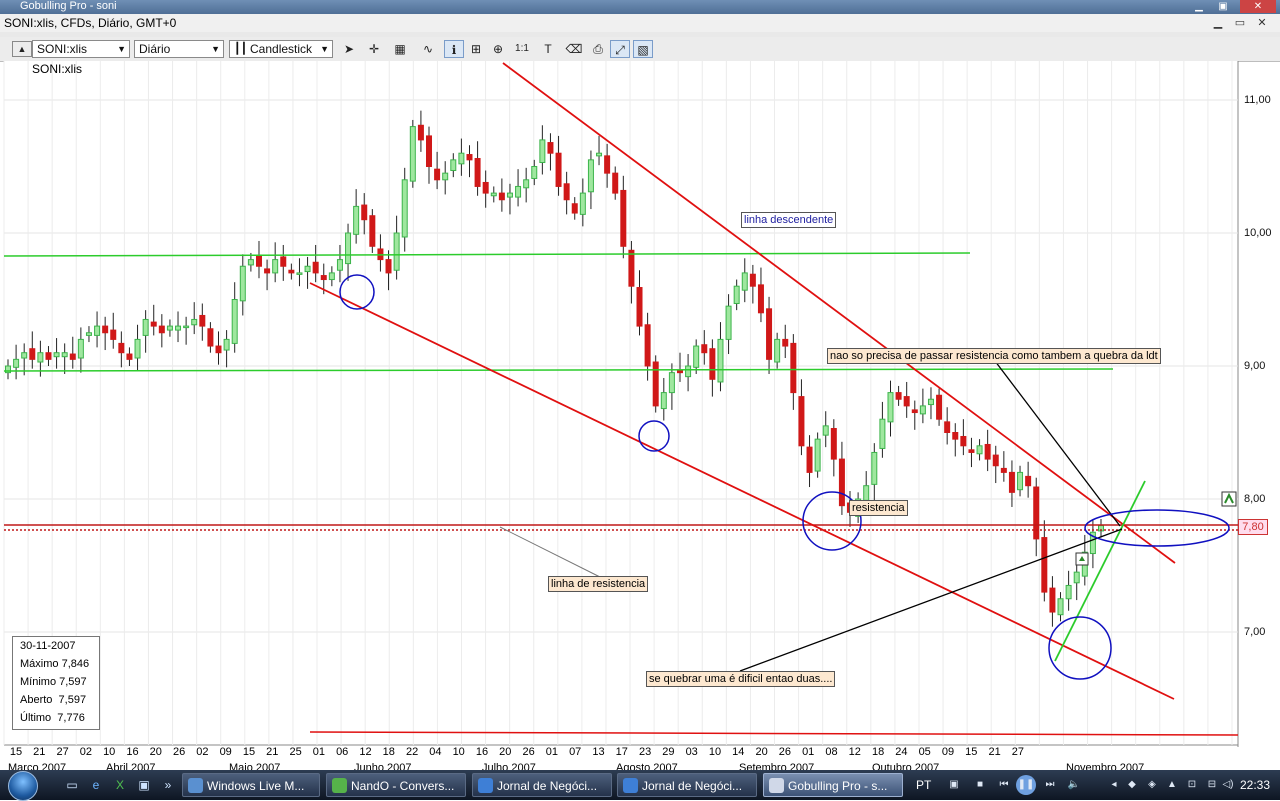  What do you see at coordinates (476, 49) in the screenshot?
I see `zoom-area-icon: ⊞` at bounding box center [476, 49].